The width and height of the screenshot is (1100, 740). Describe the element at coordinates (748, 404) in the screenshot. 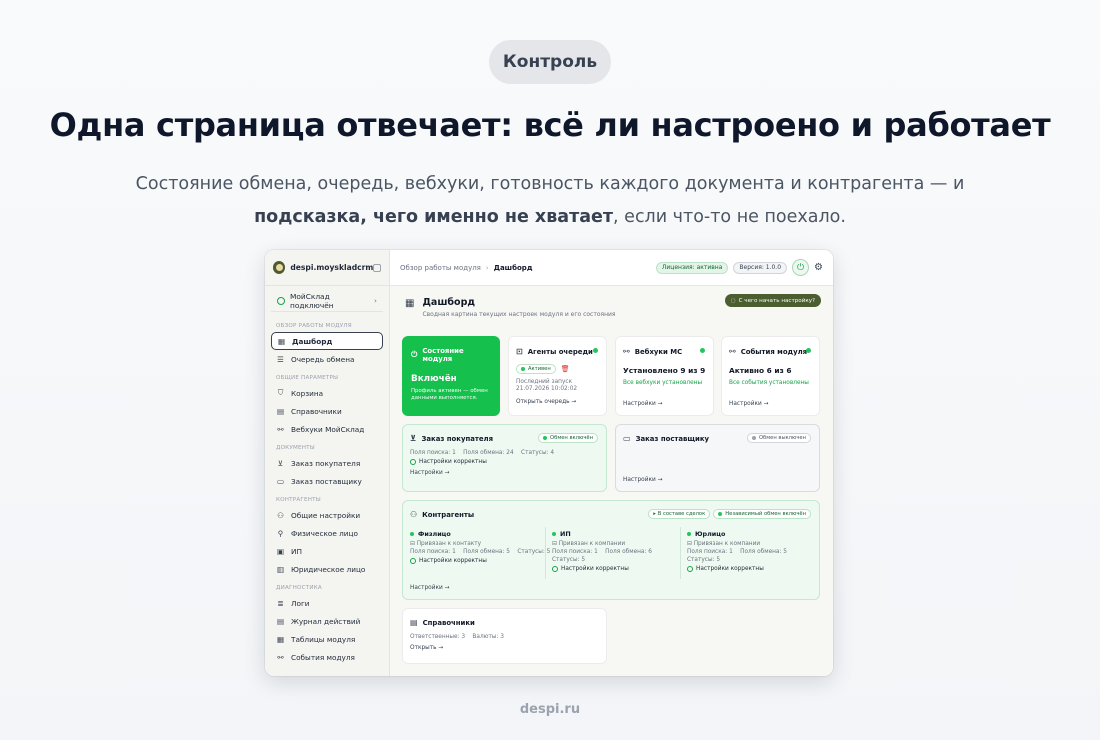

I see `events-settings-link: Настройки →` at that location.